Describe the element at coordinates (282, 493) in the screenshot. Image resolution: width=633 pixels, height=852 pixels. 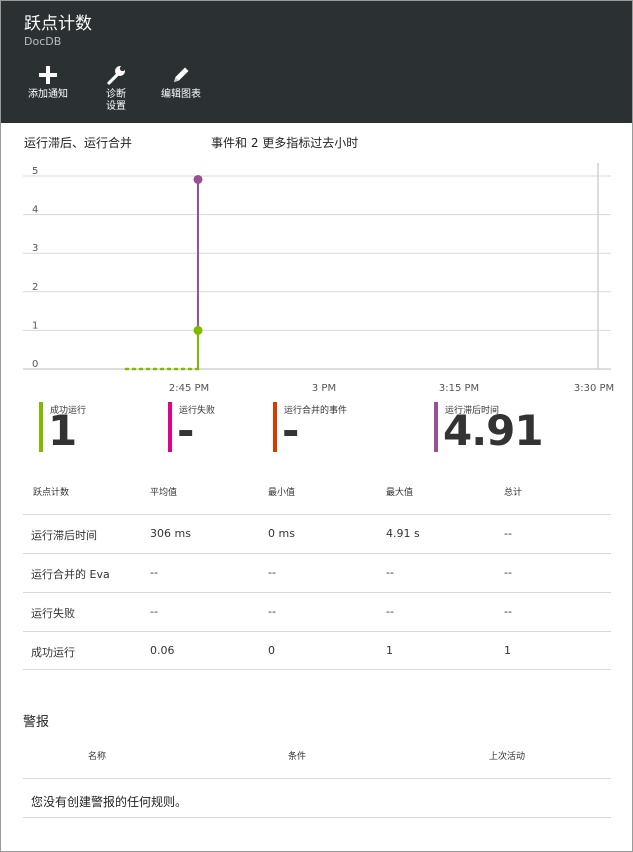
I see `grid-header-min: 最小值` at that location.